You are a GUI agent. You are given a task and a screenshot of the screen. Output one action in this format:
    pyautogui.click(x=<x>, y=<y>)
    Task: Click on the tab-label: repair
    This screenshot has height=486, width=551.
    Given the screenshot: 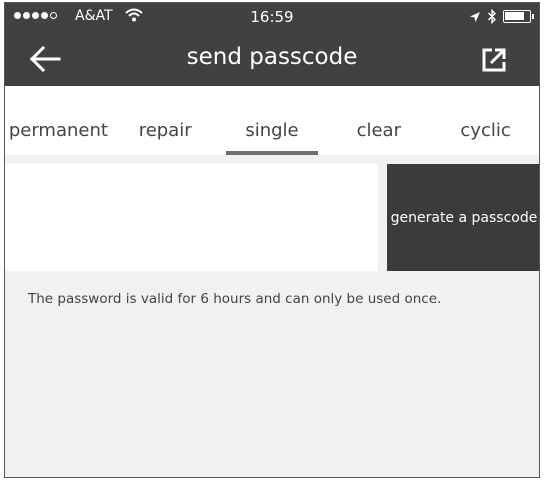 What is the action you would take?
    pyautogui.click(x=165, y=130)
    